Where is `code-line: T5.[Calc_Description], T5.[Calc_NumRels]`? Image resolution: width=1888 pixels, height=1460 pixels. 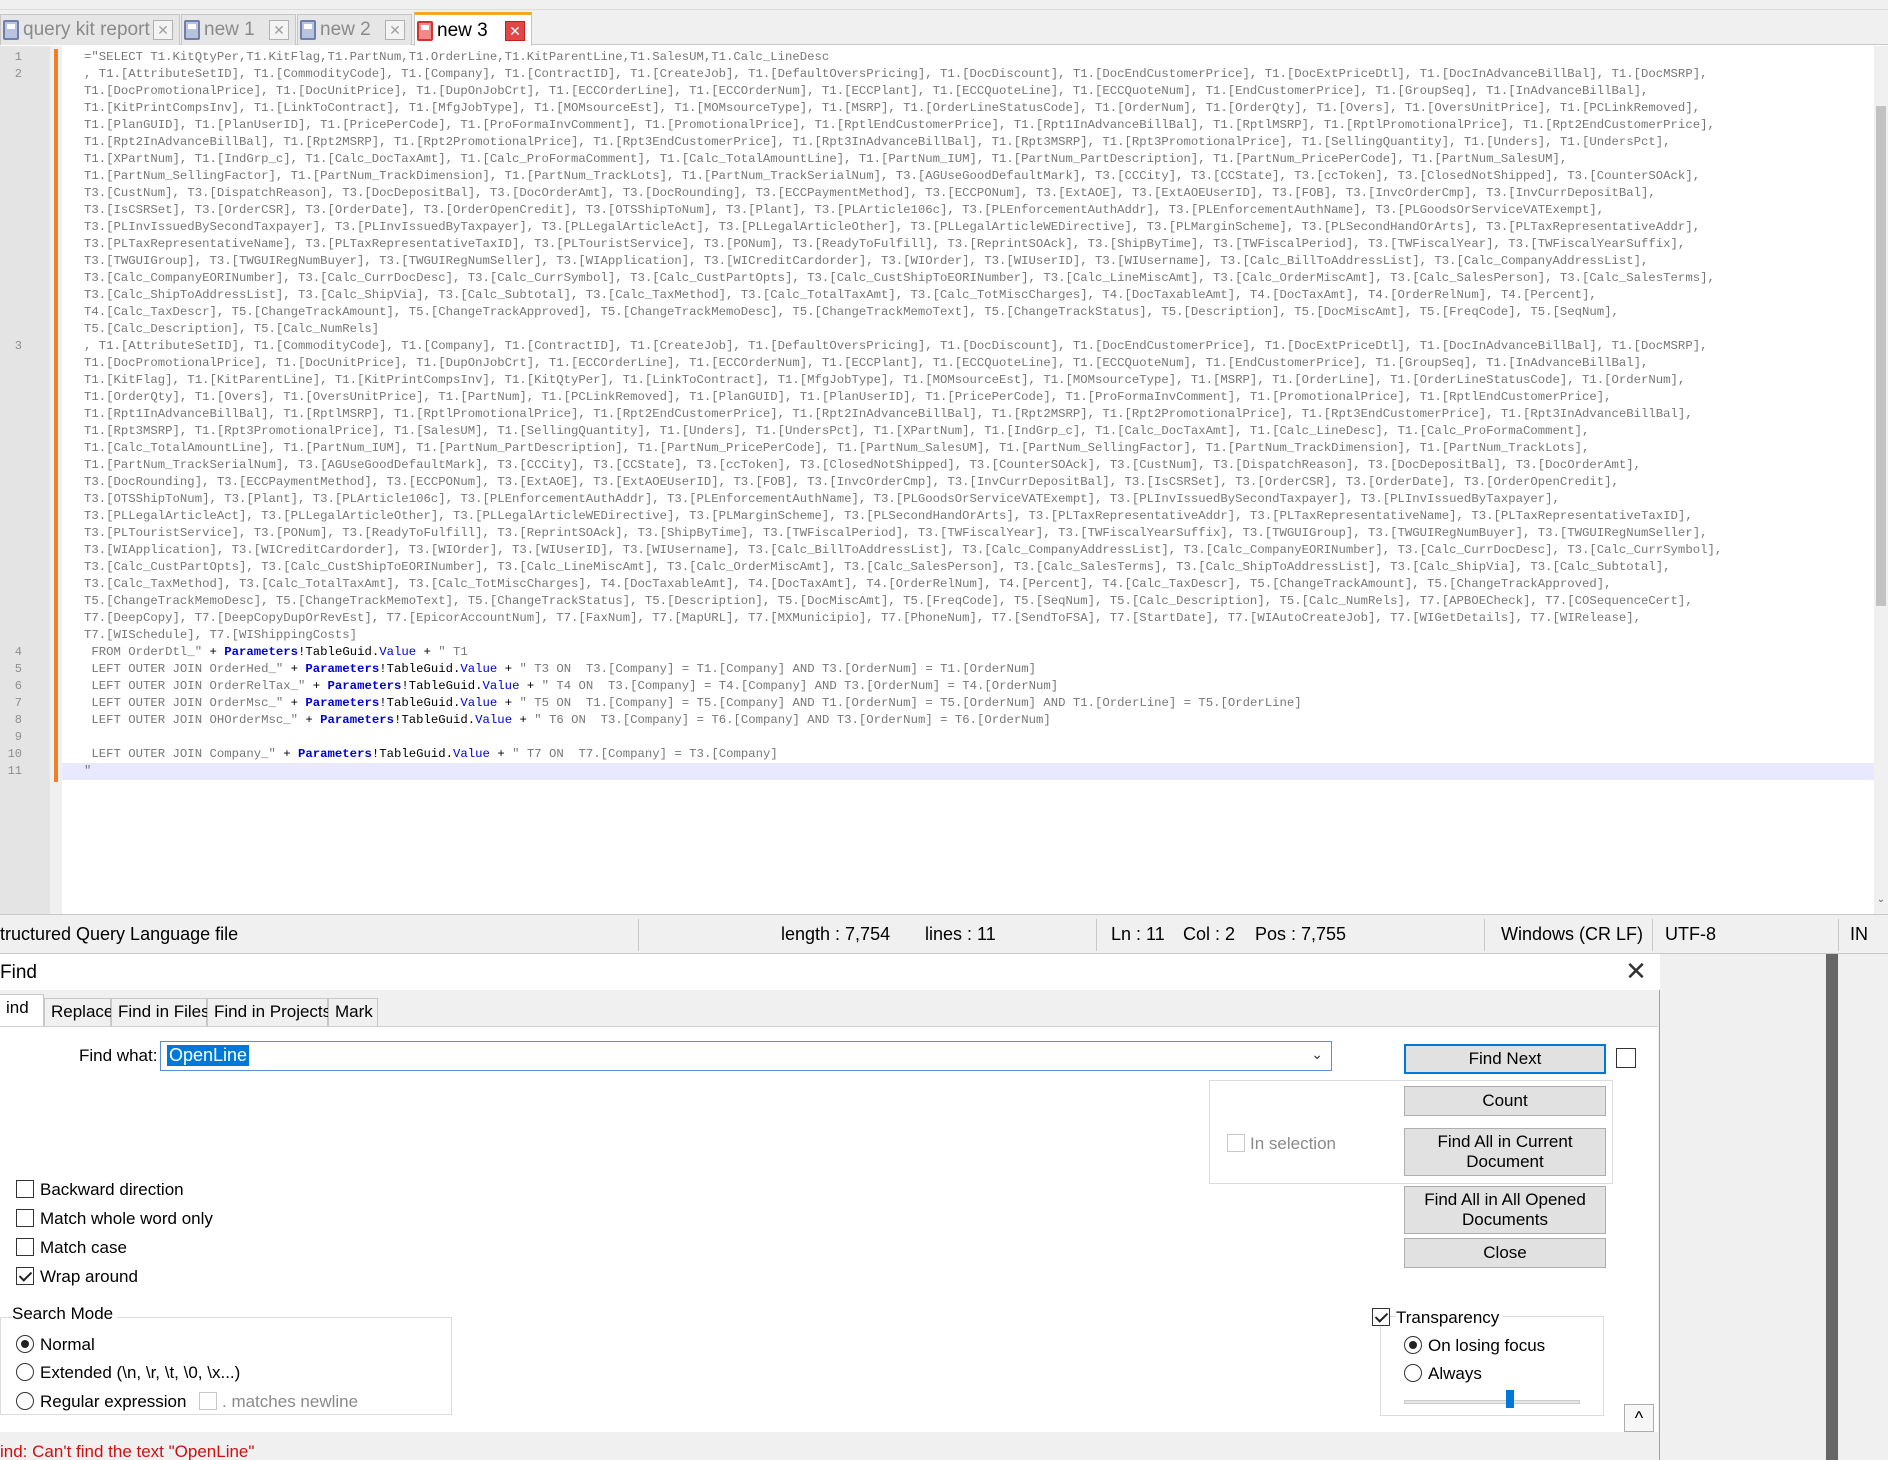 code-line: T5.[Calc_Description], T5.[Calc_NumRels] is located at coordinates (979, 329).